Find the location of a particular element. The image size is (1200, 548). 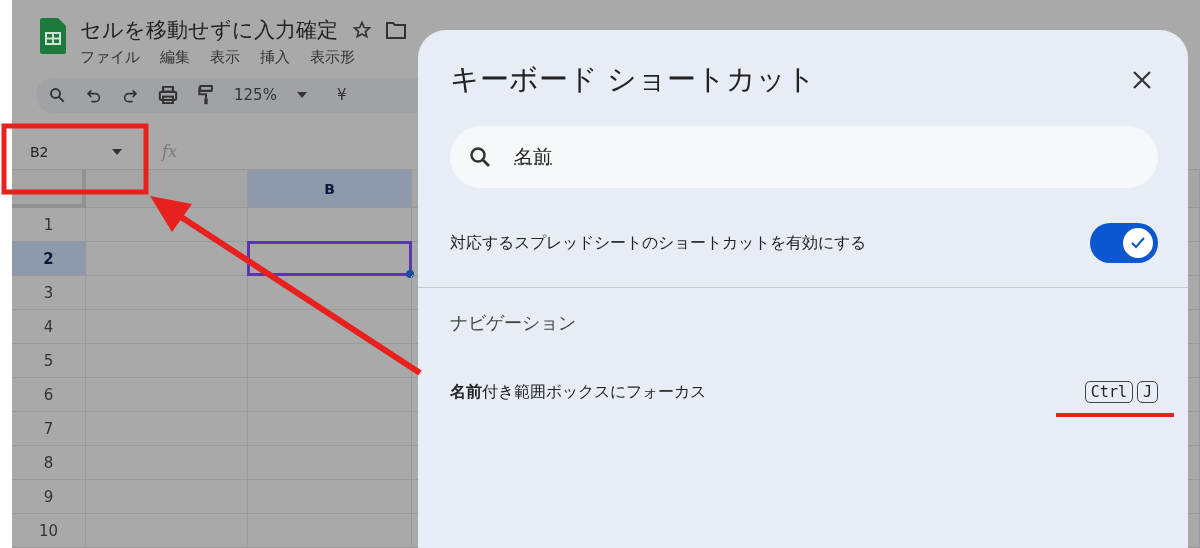

row-header: 9 is located at coordinates (49, 497).